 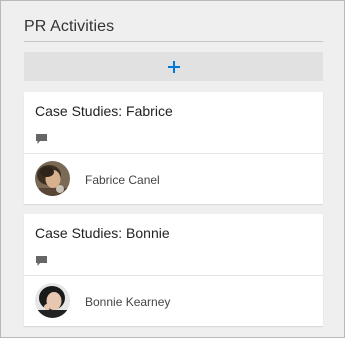 I want to click on add-task-button, so click(x=173, y=66).